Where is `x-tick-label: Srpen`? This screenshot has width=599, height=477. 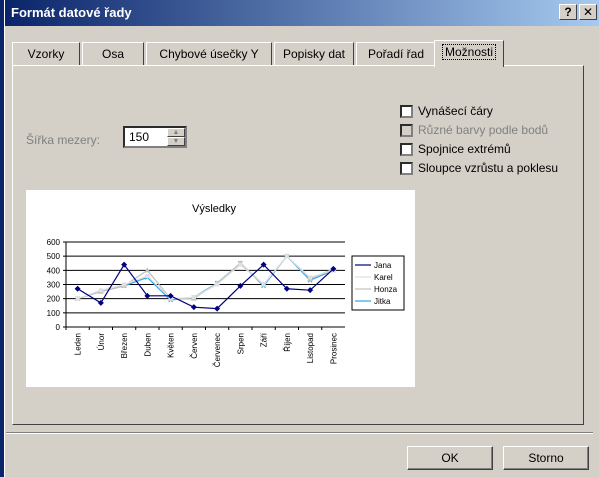
x-tick-label: Srpen is located at coordinates (240, 343).